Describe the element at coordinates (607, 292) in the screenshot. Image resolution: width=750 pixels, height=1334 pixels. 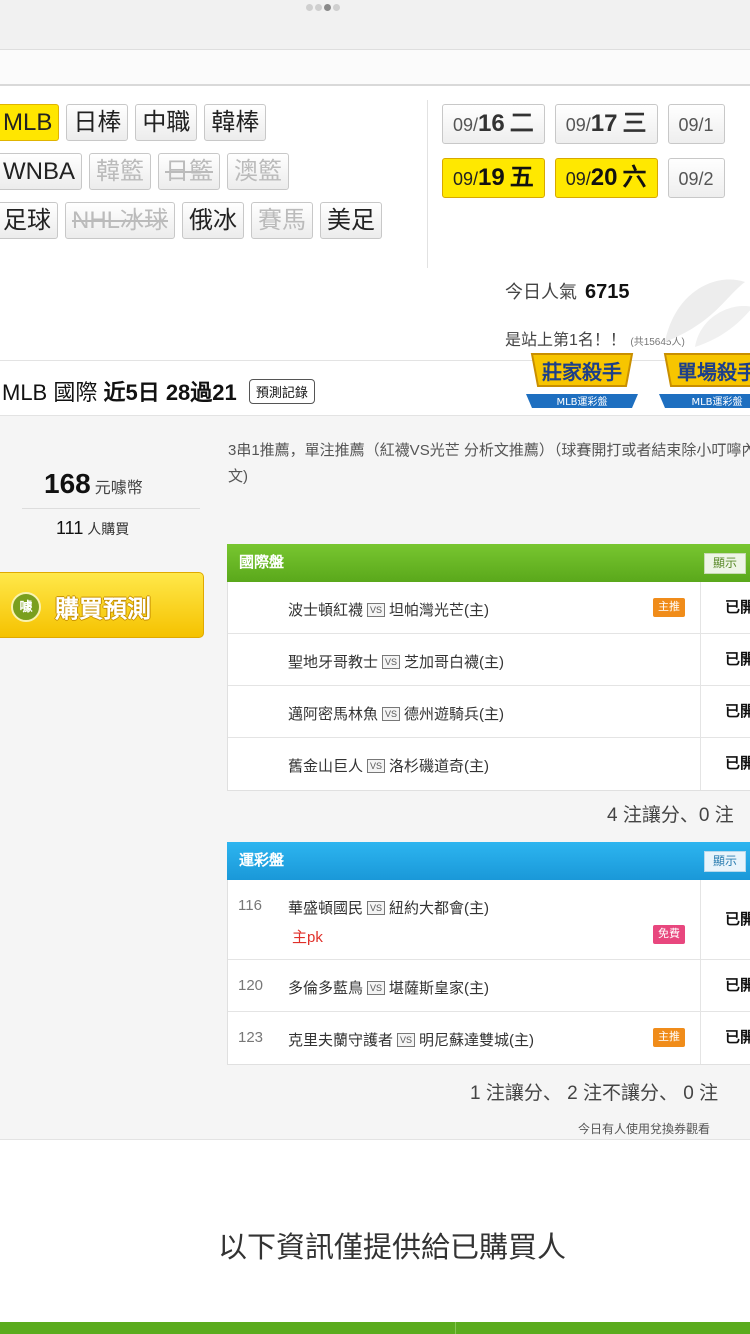
I see `popularity-value: 6715` at that location.